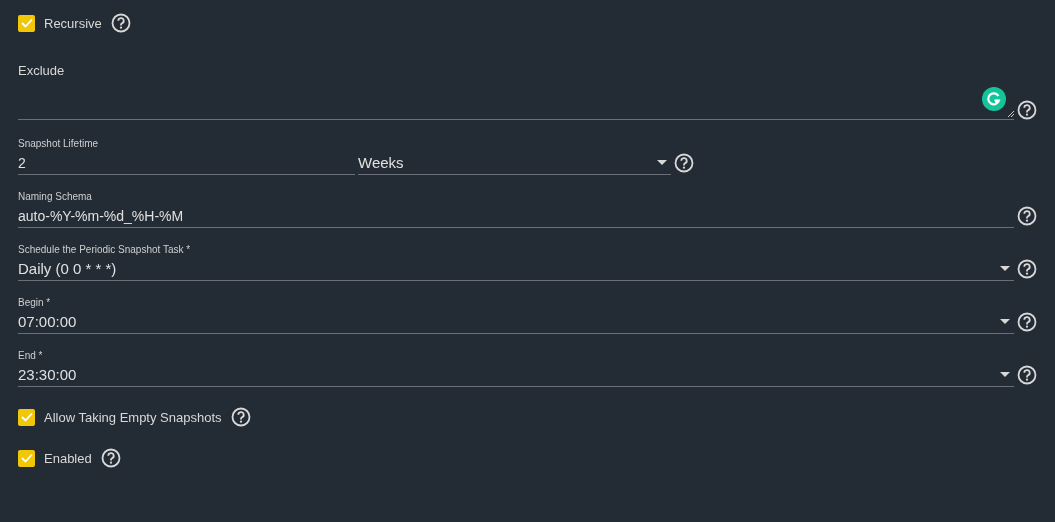 Image resolution: width=1055 pixels, height=522 pixels. Describe the element at coordinates (994, 99) in the screenshot. I see `refresh-badge-icon` at that location.